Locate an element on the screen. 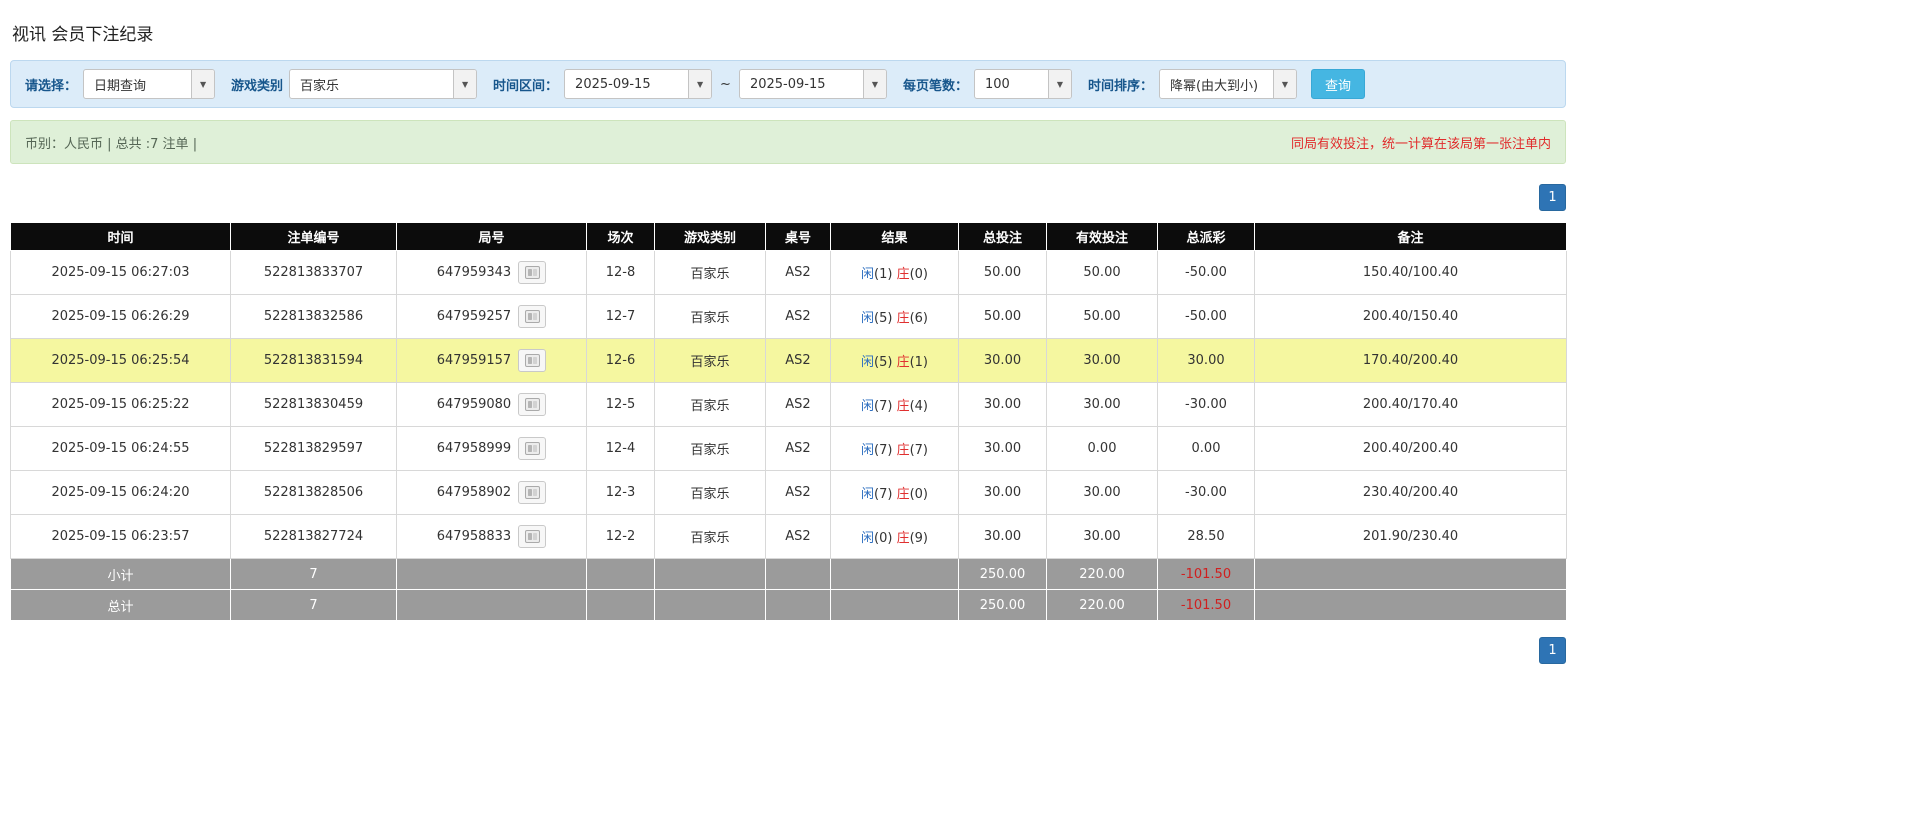 The width and height of the screenshot is (1908, 822). cell-session: 12-6 is located at coordinates (620, 360).